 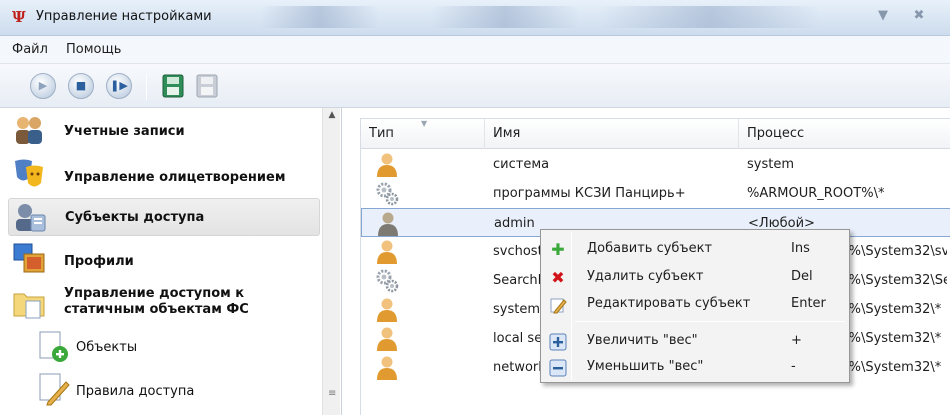 I want to click on nav-item-label: Профили, so click(x=99, y=261).